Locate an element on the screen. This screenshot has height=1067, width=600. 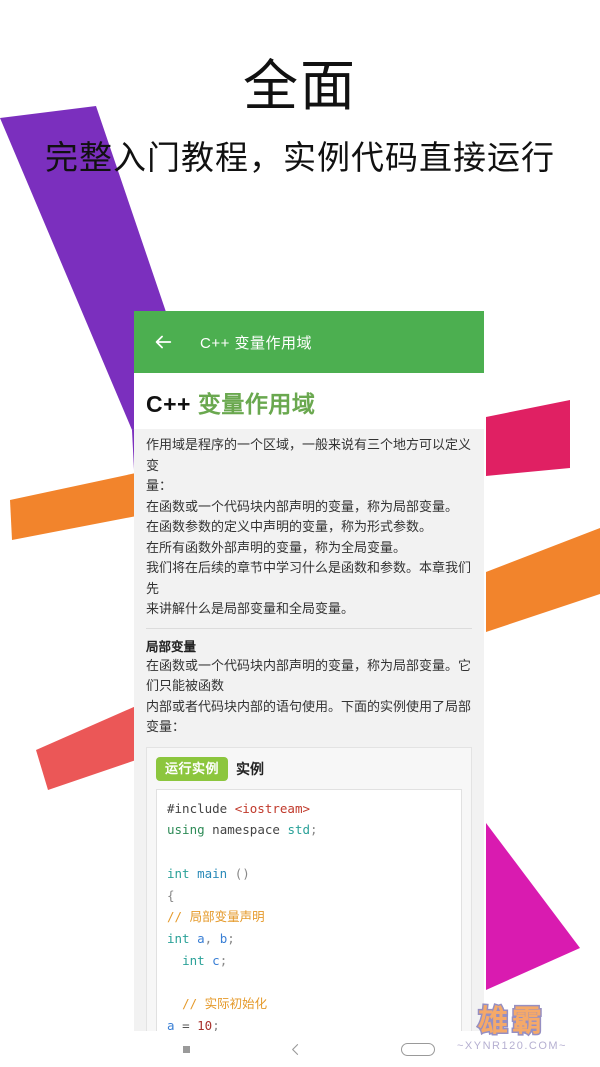
decor-shape-magenta-right is located at coordinates (533, 906).